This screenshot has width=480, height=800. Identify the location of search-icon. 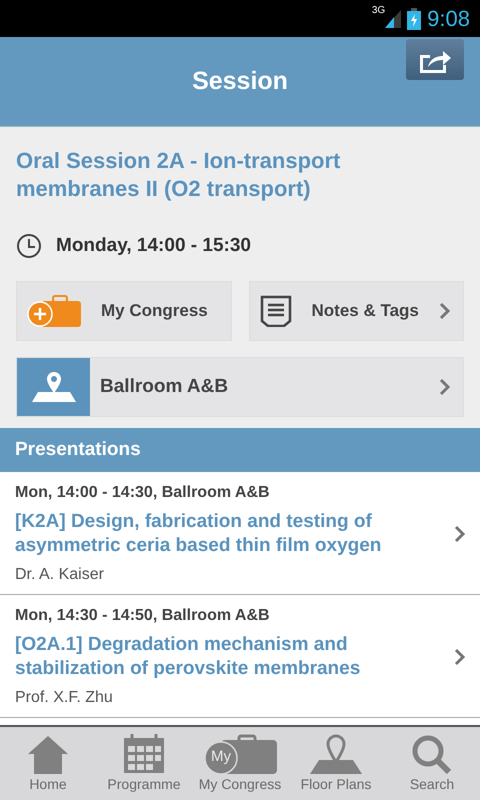
(432, 754).